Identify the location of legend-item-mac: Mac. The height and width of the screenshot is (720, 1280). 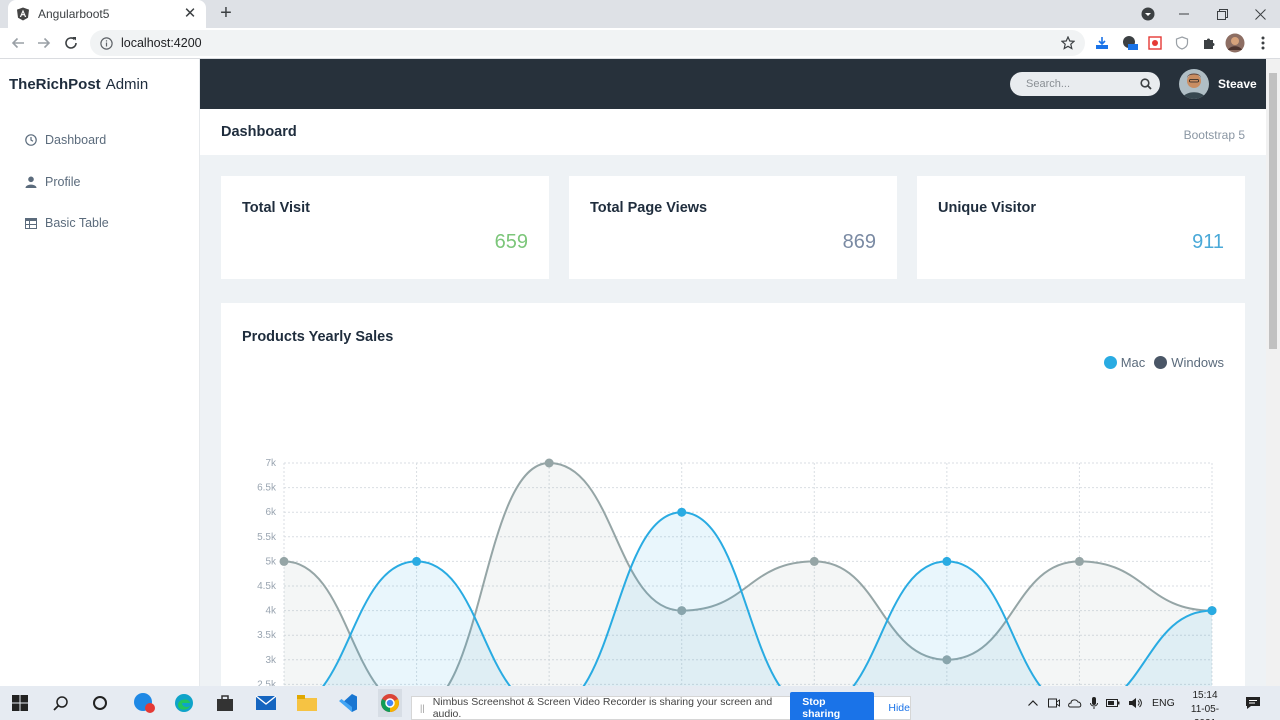
(1124, 362).